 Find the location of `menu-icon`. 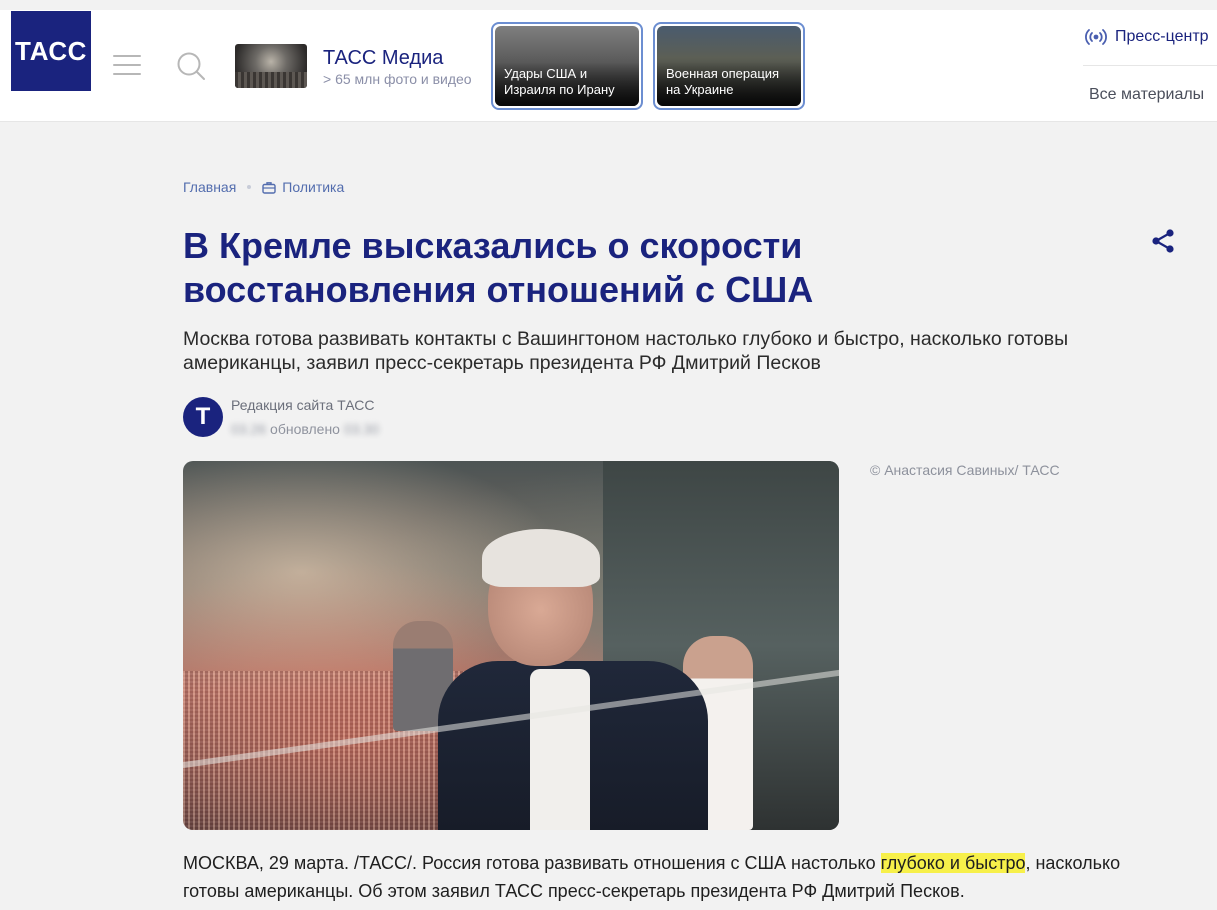

menu-icon is located at coordinates (127, 56).